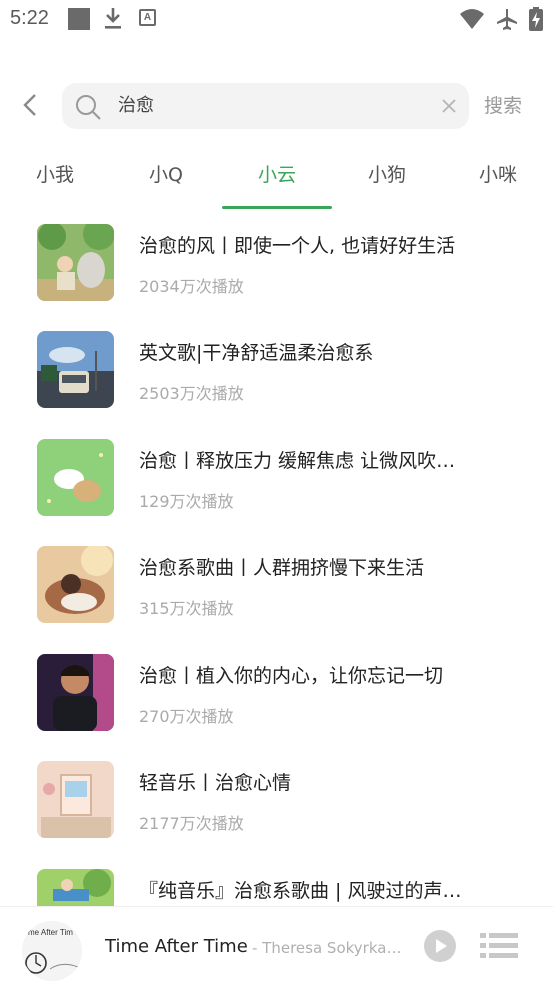  I want to click on list-item: 治愈系歌曲丨人群拥挤慢下来生活 315万次播放, so click(276, 587).